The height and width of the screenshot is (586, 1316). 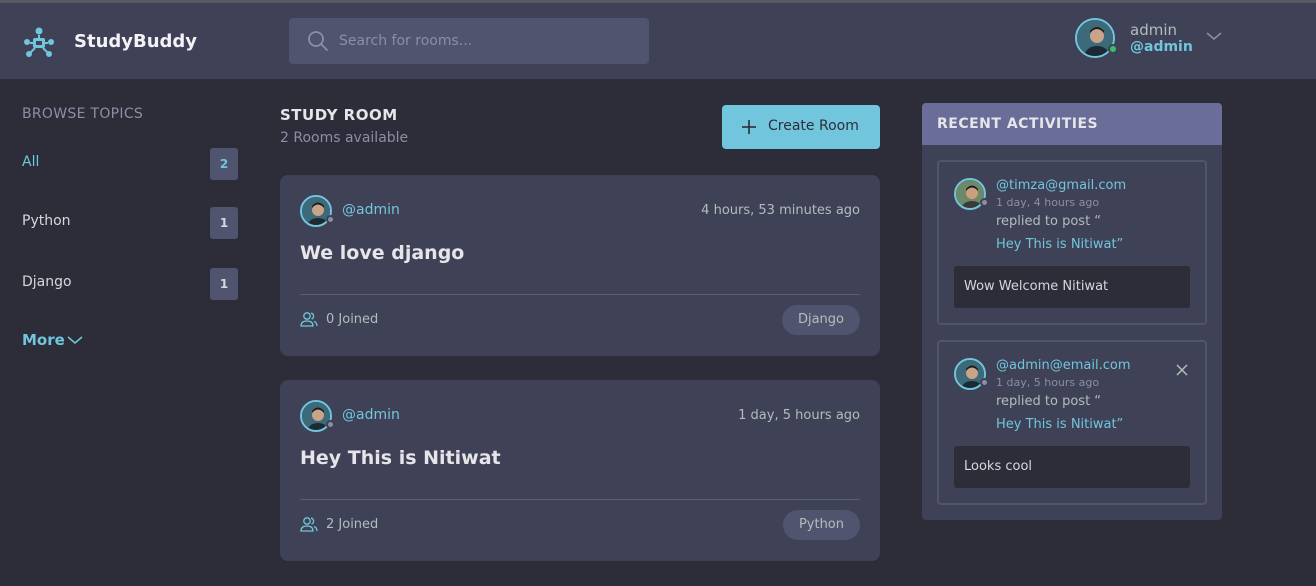 What do you see at coordinates (130, 164) in the screenshot?
I see `topic-item-all: All 2` at bounding box center [130, 164].